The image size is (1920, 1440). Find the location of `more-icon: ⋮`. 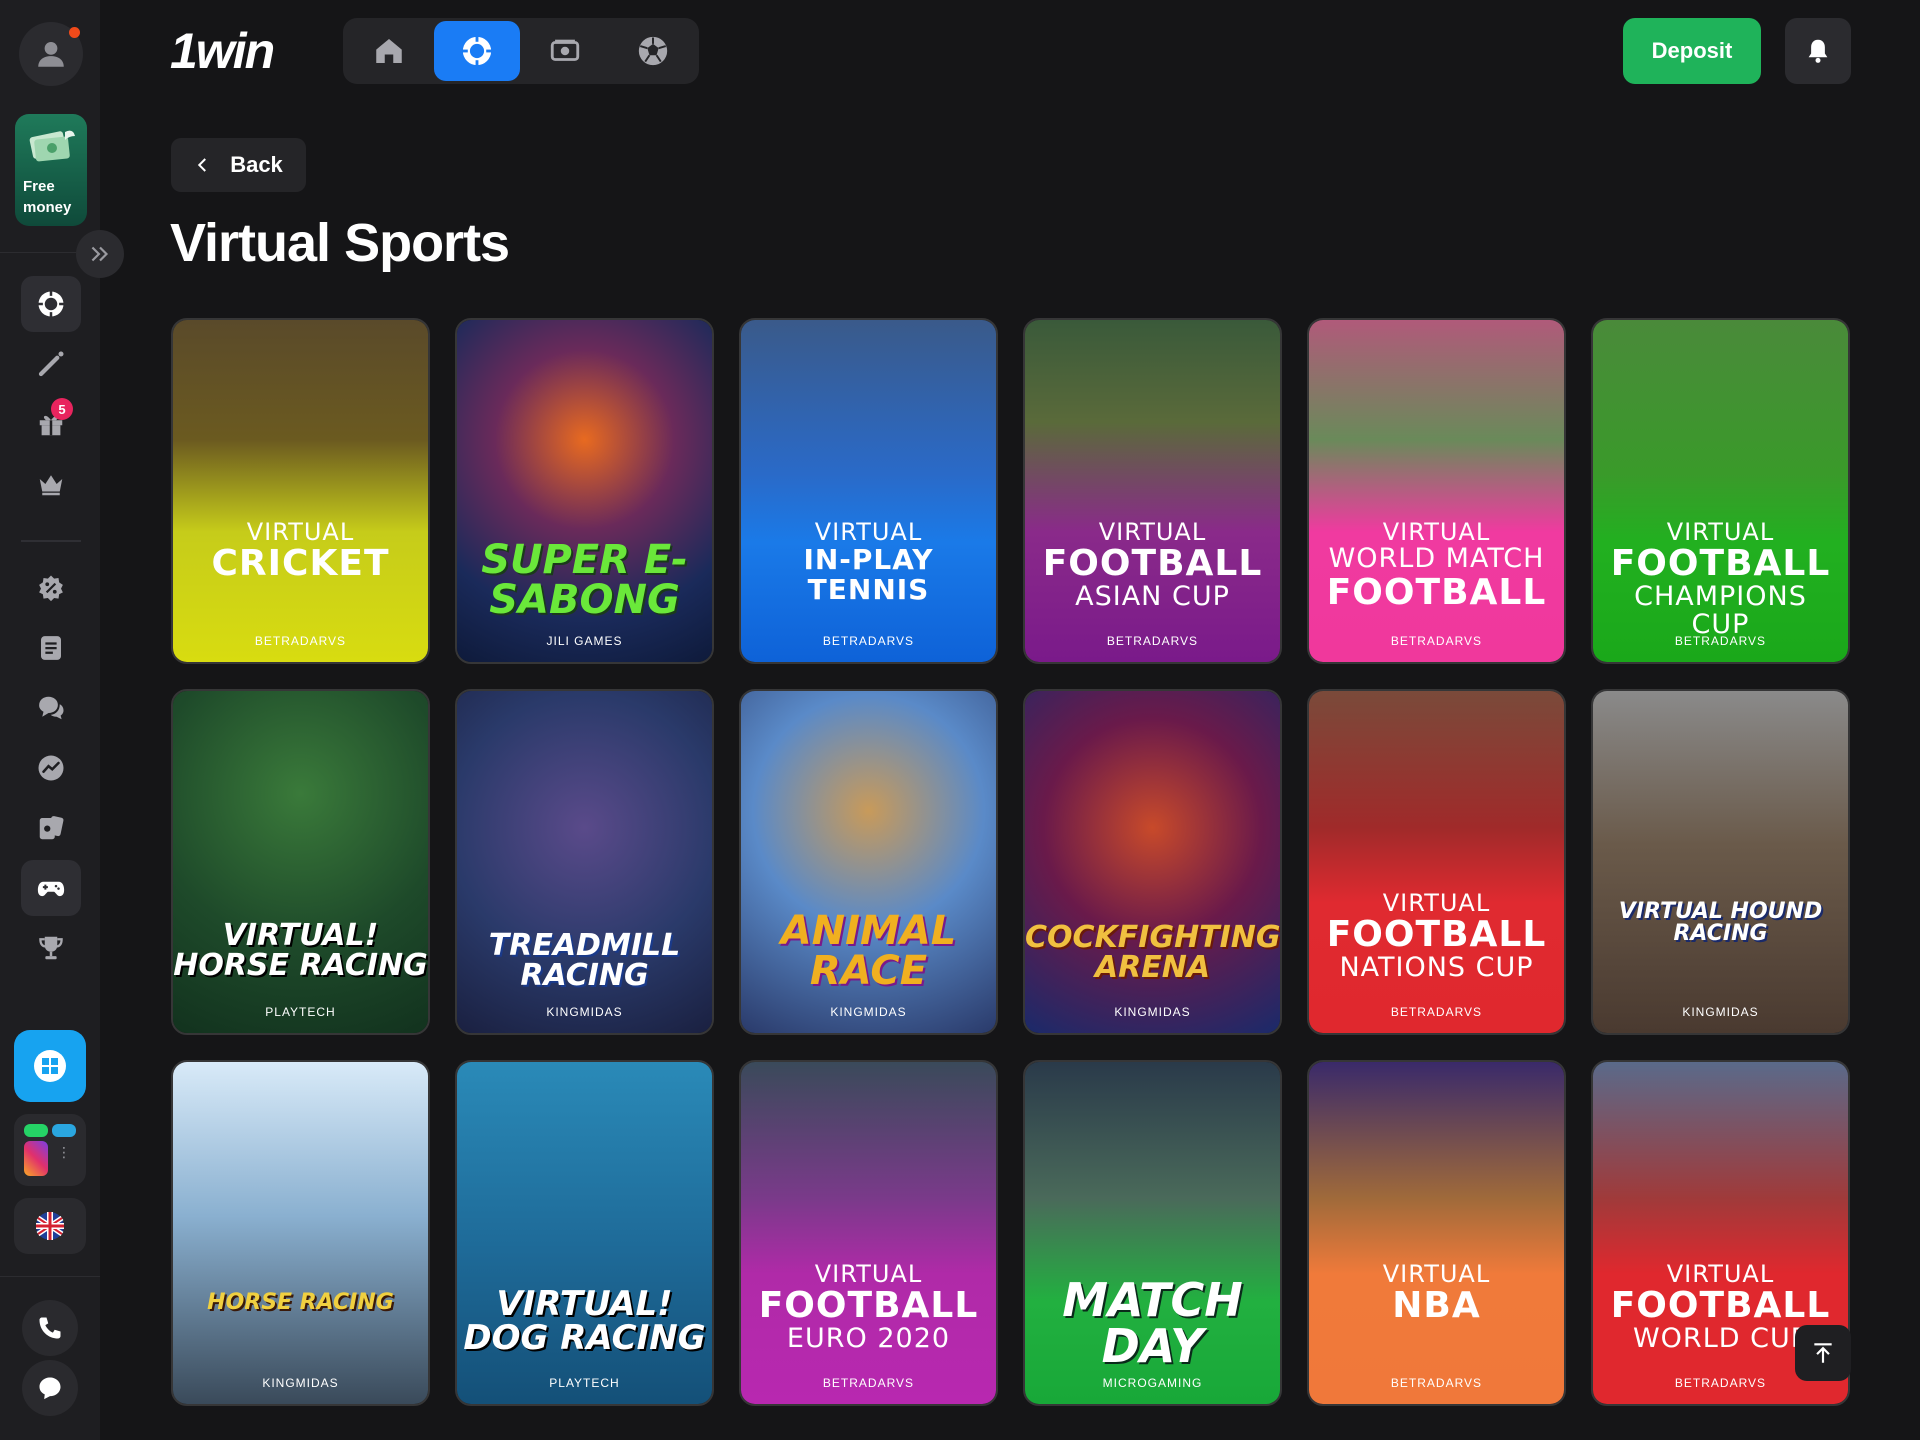

more-icon: ⋮ is located at coordinates (64, 1158).